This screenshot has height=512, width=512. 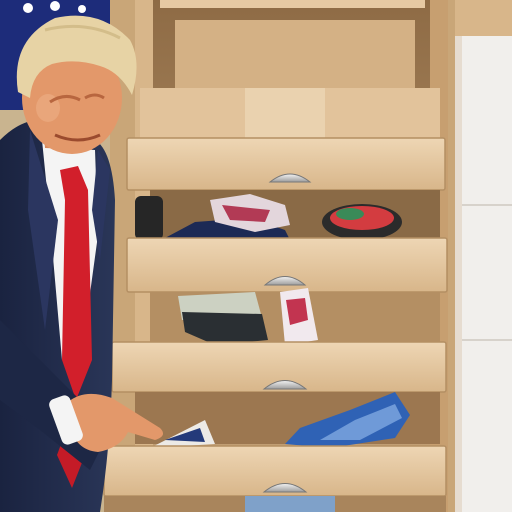 I want to click on cabinet-top, so click(x=479, y=18).